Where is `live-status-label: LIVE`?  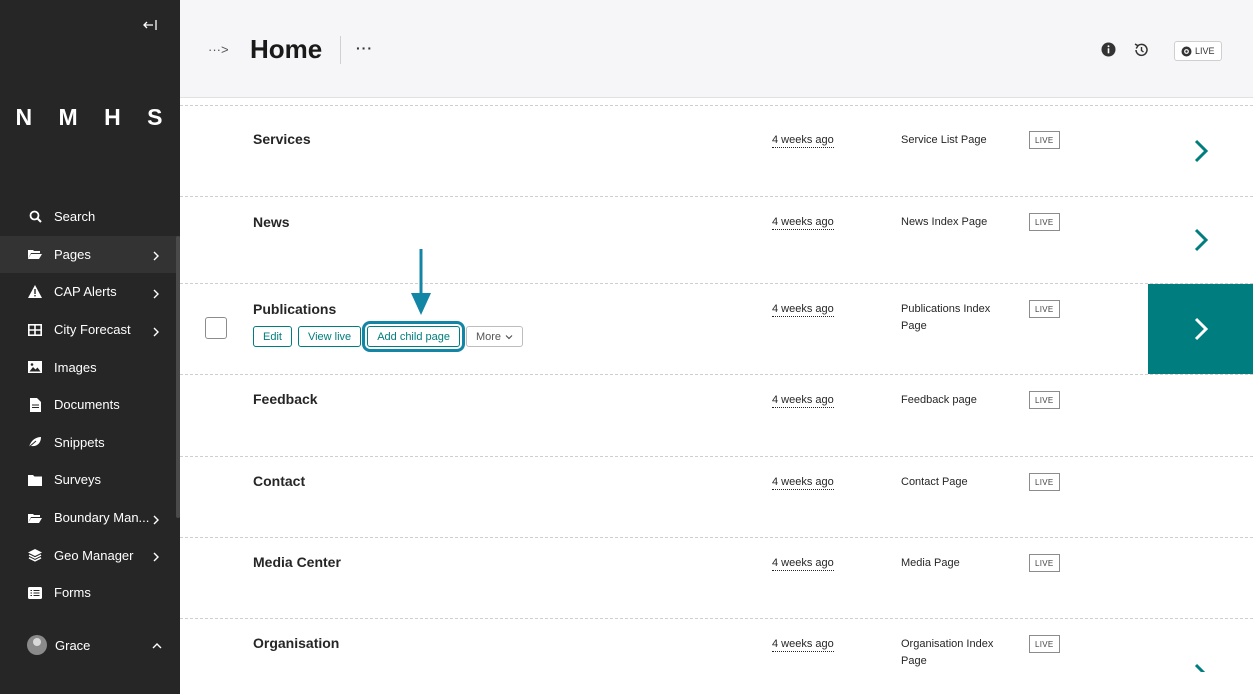 live-status-label: LIVE is located at coordinates (1205, 51).